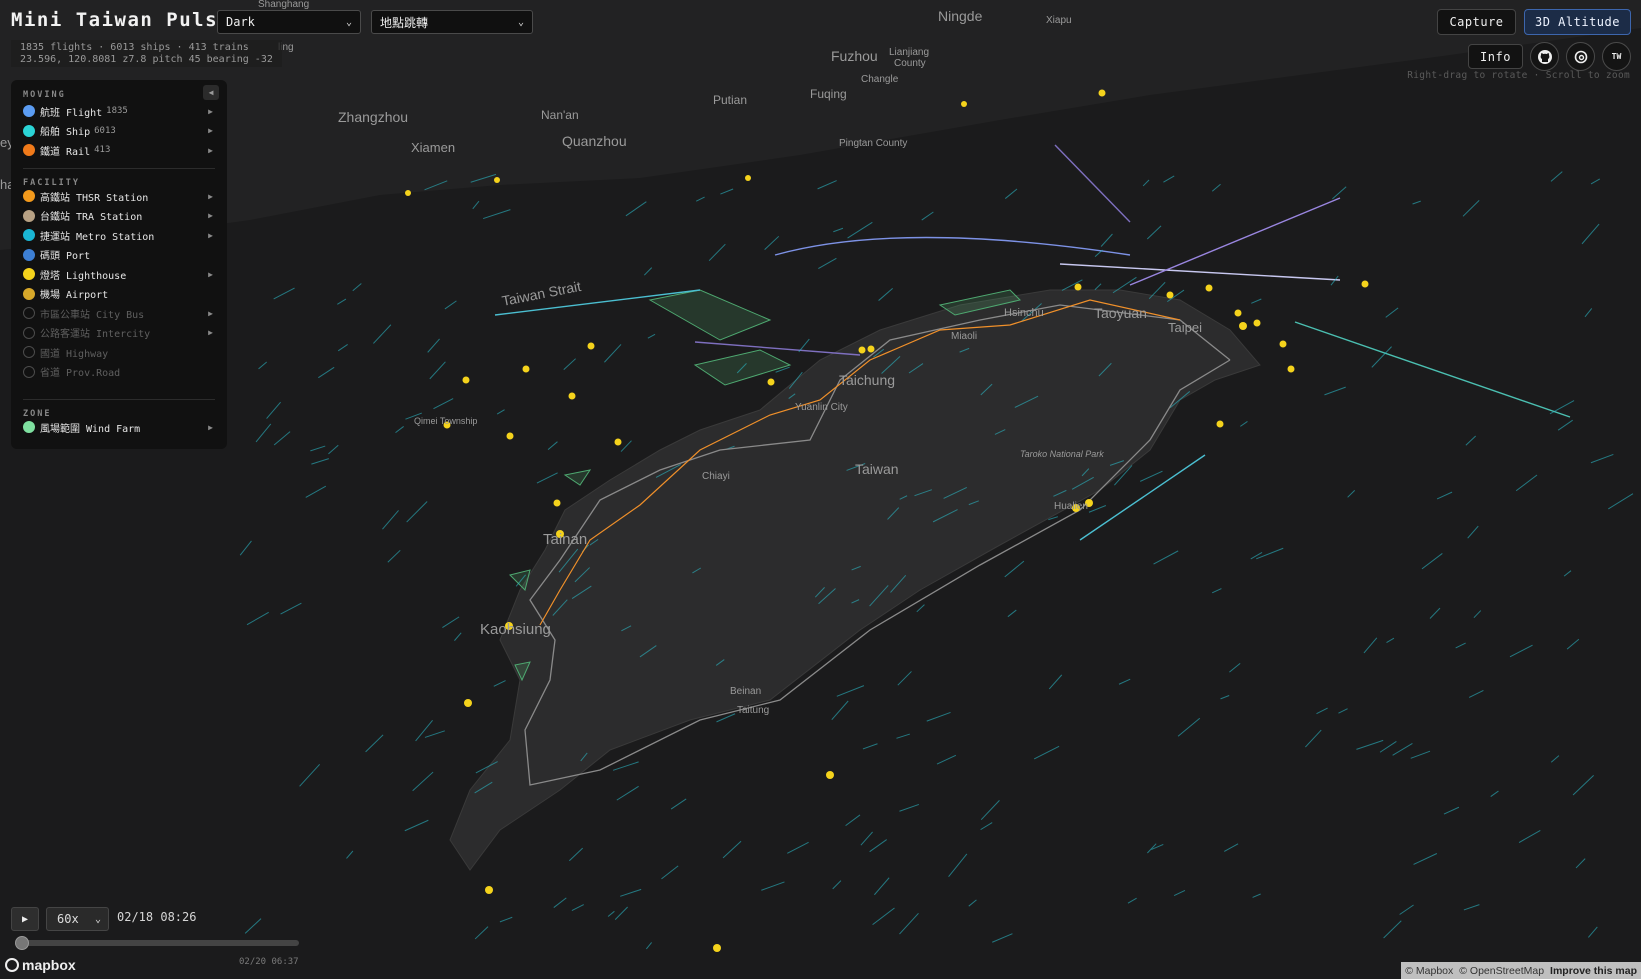 This screenshot has width=1641, height=979. I want to click on layer-label: 公路客運站 Intercity, so click(95, 334).